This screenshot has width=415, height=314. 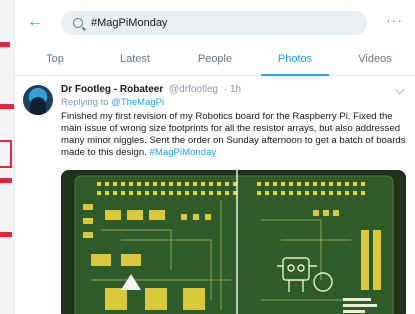 I want to click on top-bar: ← #MagPiMonday ···, so click(x=215, y=23).